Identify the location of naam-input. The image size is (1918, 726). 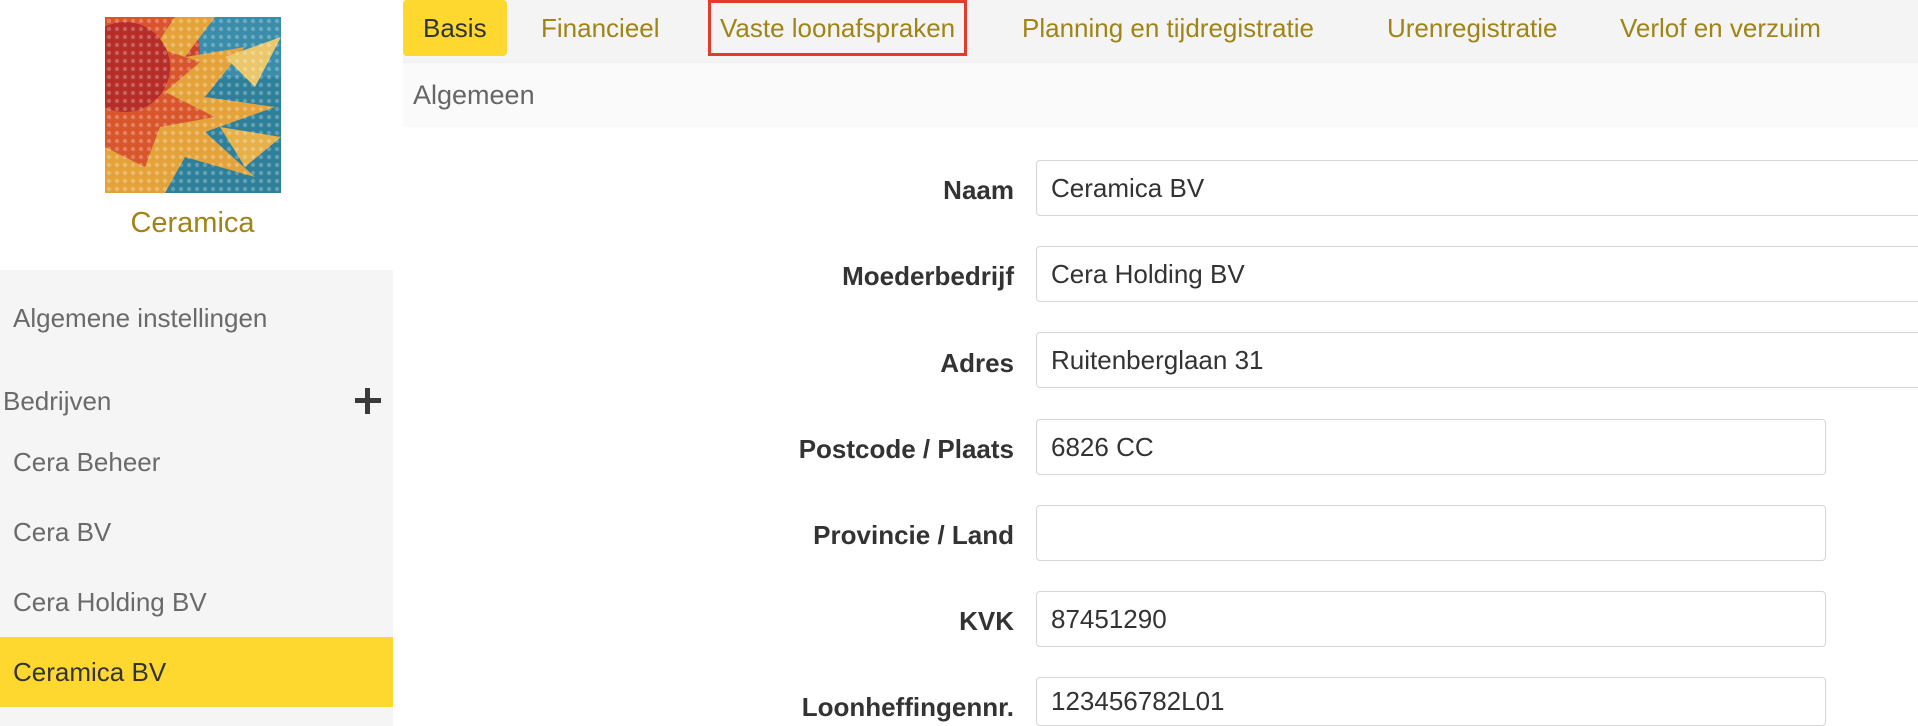
(1477, 188).